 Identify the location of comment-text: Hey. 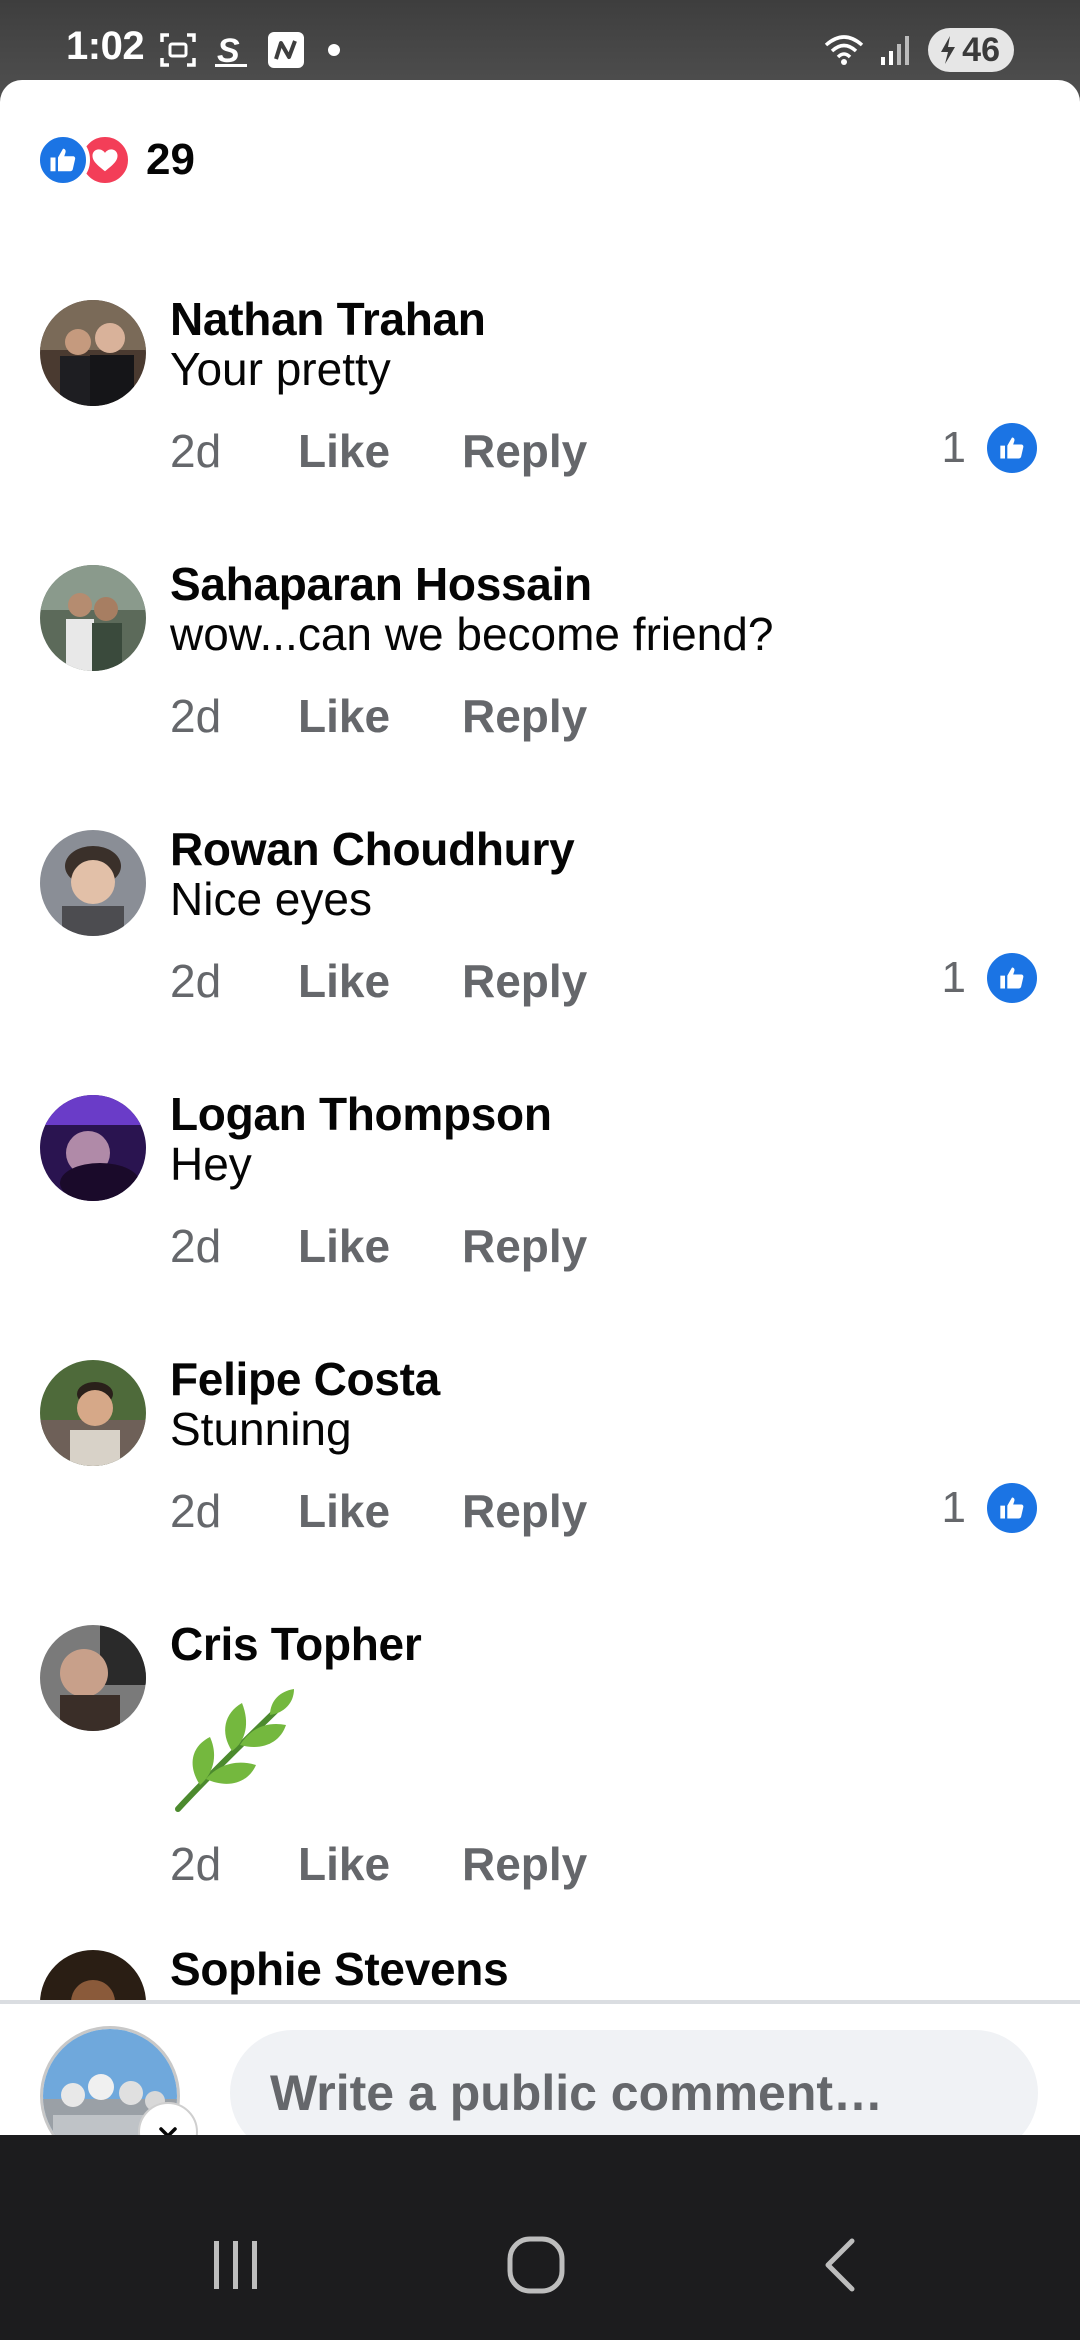
(211, 1164).